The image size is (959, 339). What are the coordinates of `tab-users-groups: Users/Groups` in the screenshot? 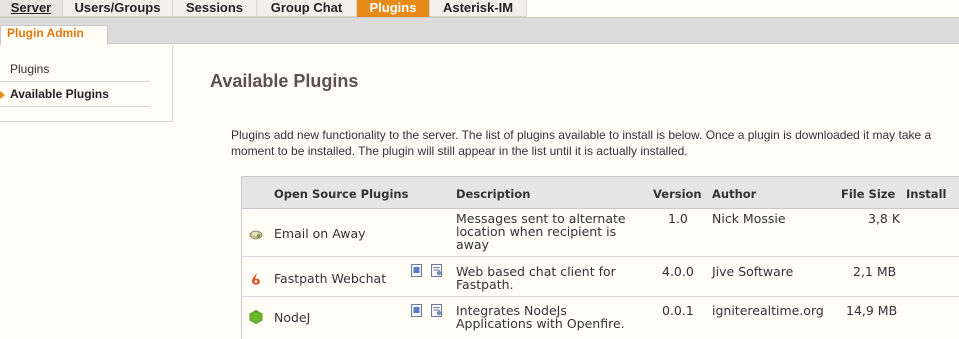 It's located at (118, 8).